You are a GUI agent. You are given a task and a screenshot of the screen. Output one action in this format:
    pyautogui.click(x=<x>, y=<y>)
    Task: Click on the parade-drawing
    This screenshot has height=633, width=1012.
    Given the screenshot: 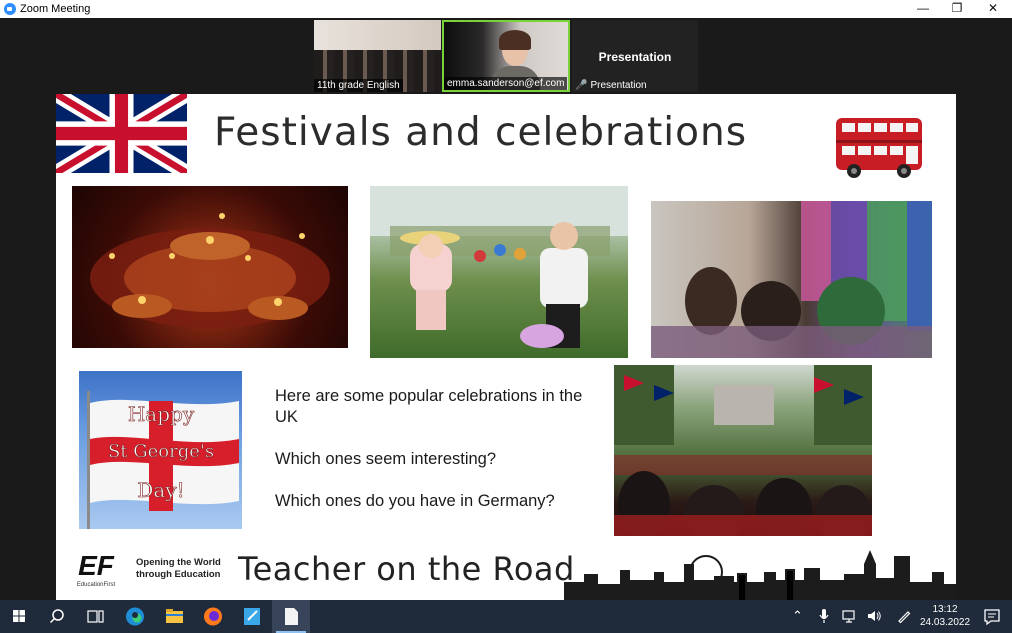 What is the action you would take?
    pyautogui.click(x=743, y=450)
    